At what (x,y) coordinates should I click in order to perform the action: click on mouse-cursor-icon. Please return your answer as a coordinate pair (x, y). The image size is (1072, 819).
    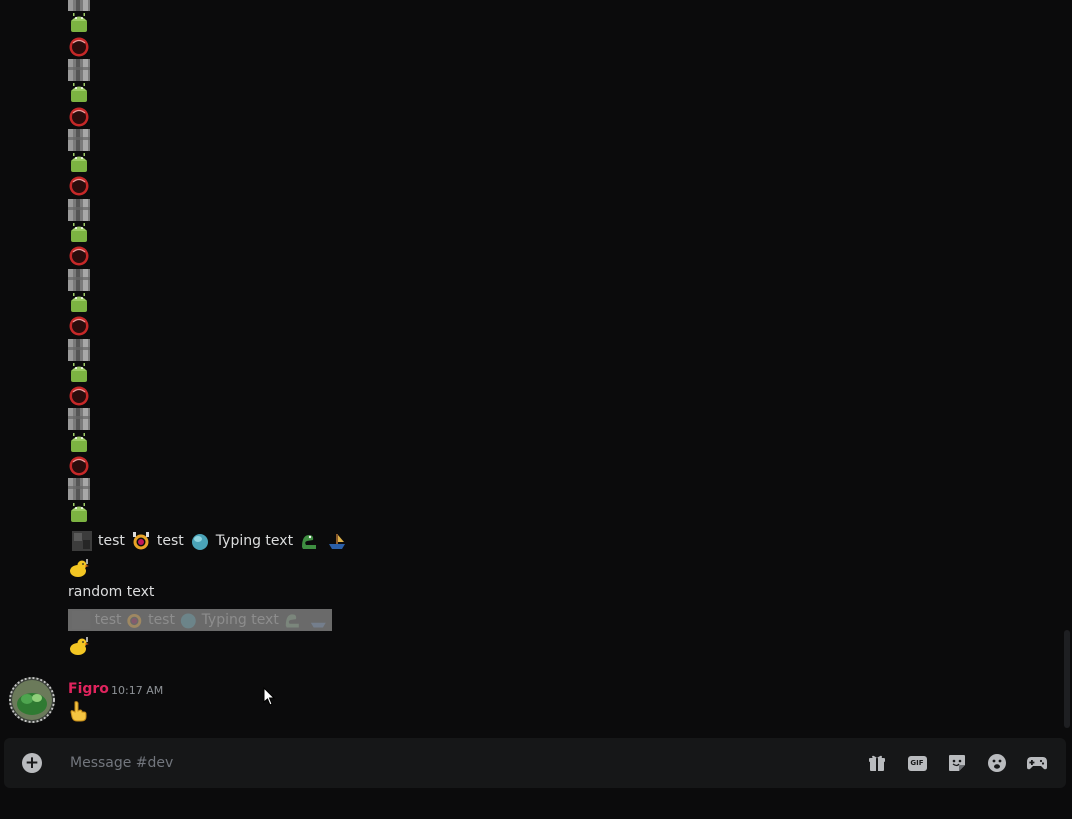
    Looking at the image, I should click on (269, 696).